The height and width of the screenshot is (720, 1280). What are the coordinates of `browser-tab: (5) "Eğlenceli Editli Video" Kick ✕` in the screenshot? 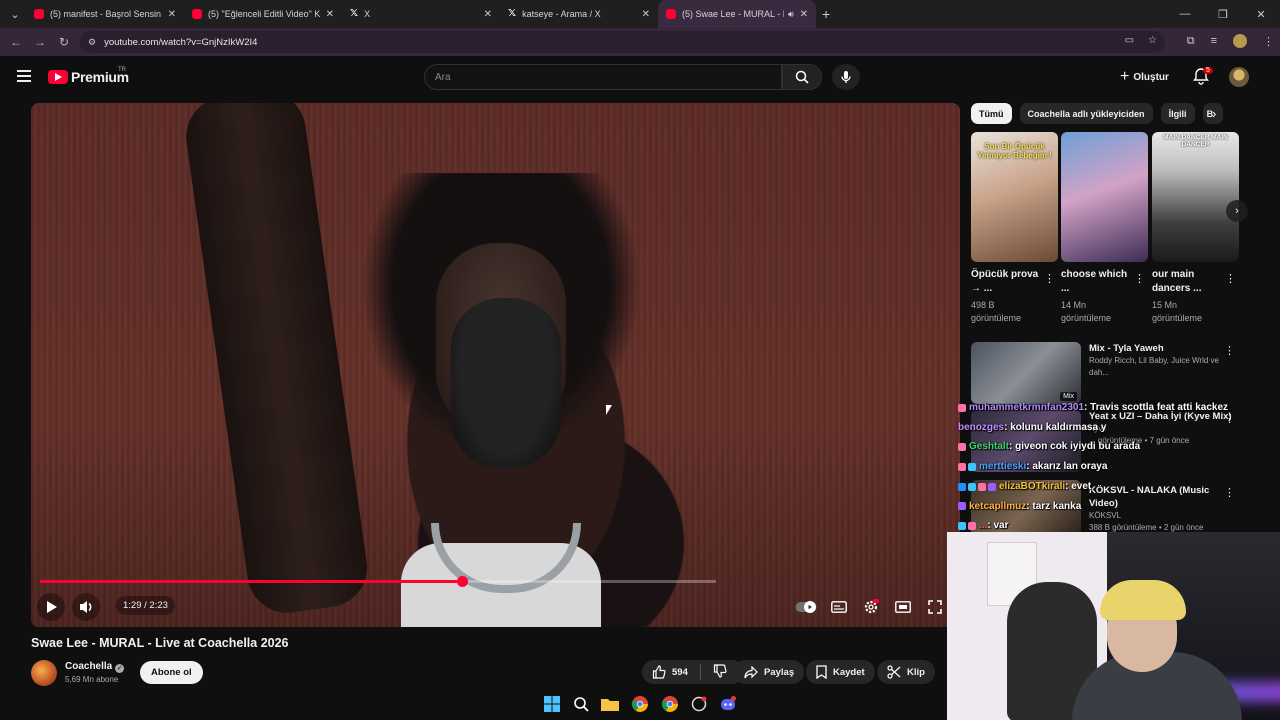 It's located at (263, 14).